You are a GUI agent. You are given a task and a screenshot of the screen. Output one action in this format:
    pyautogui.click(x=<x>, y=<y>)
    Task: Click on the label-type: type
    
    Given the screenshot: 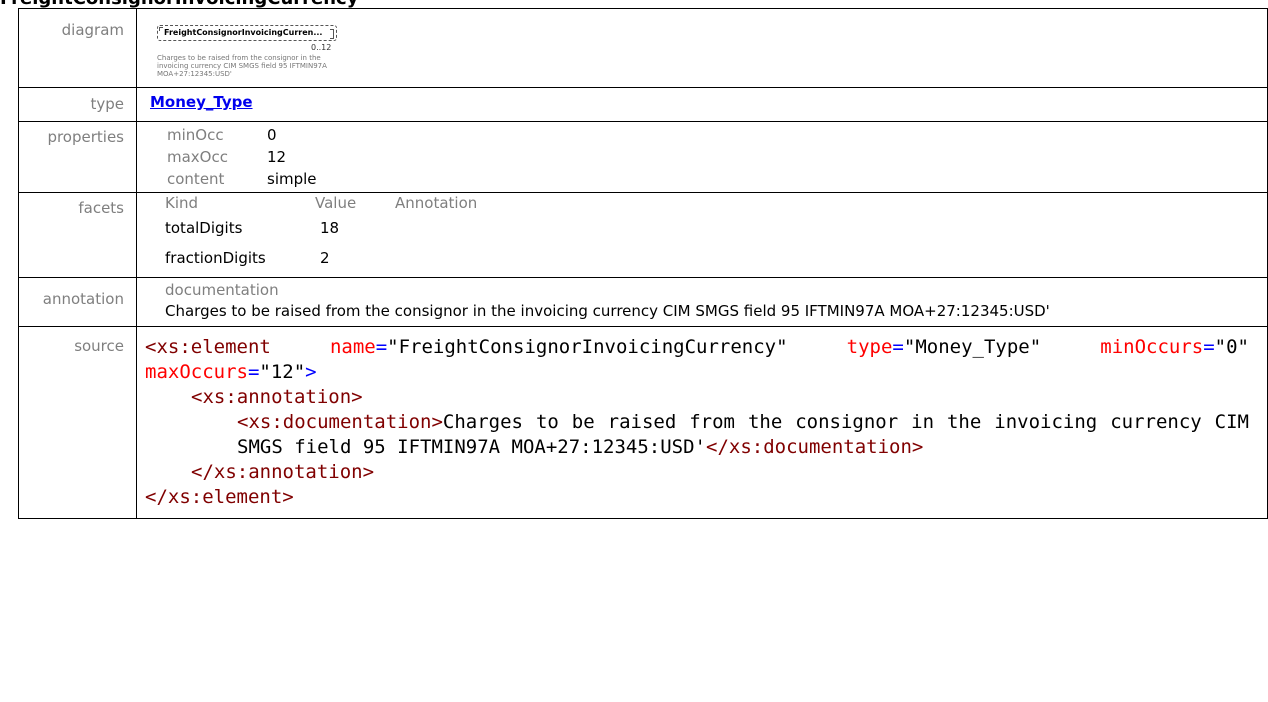 What is the action you would take?
    pyautogui.click(x=77, y=104)
    